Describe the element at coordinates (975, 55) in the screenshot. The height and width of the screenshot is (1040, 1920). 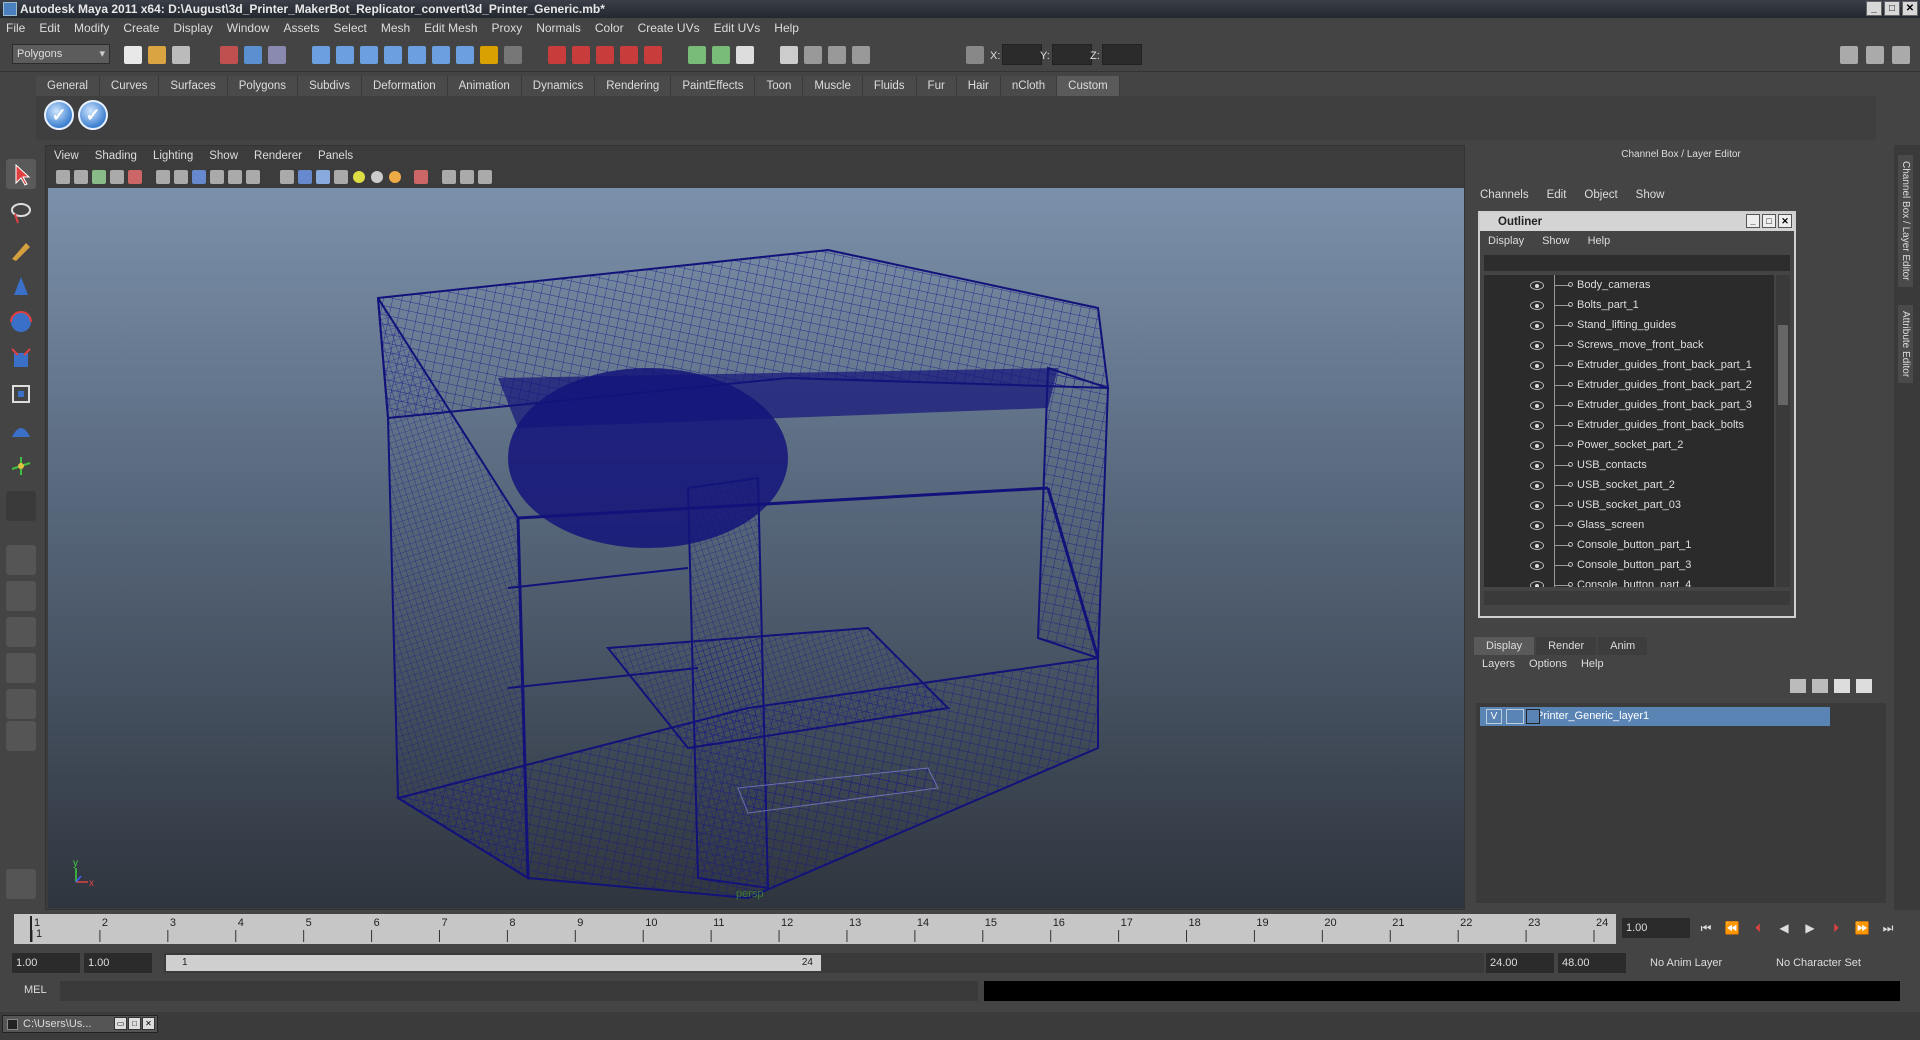
I see `transform-mode-icon` at that location.